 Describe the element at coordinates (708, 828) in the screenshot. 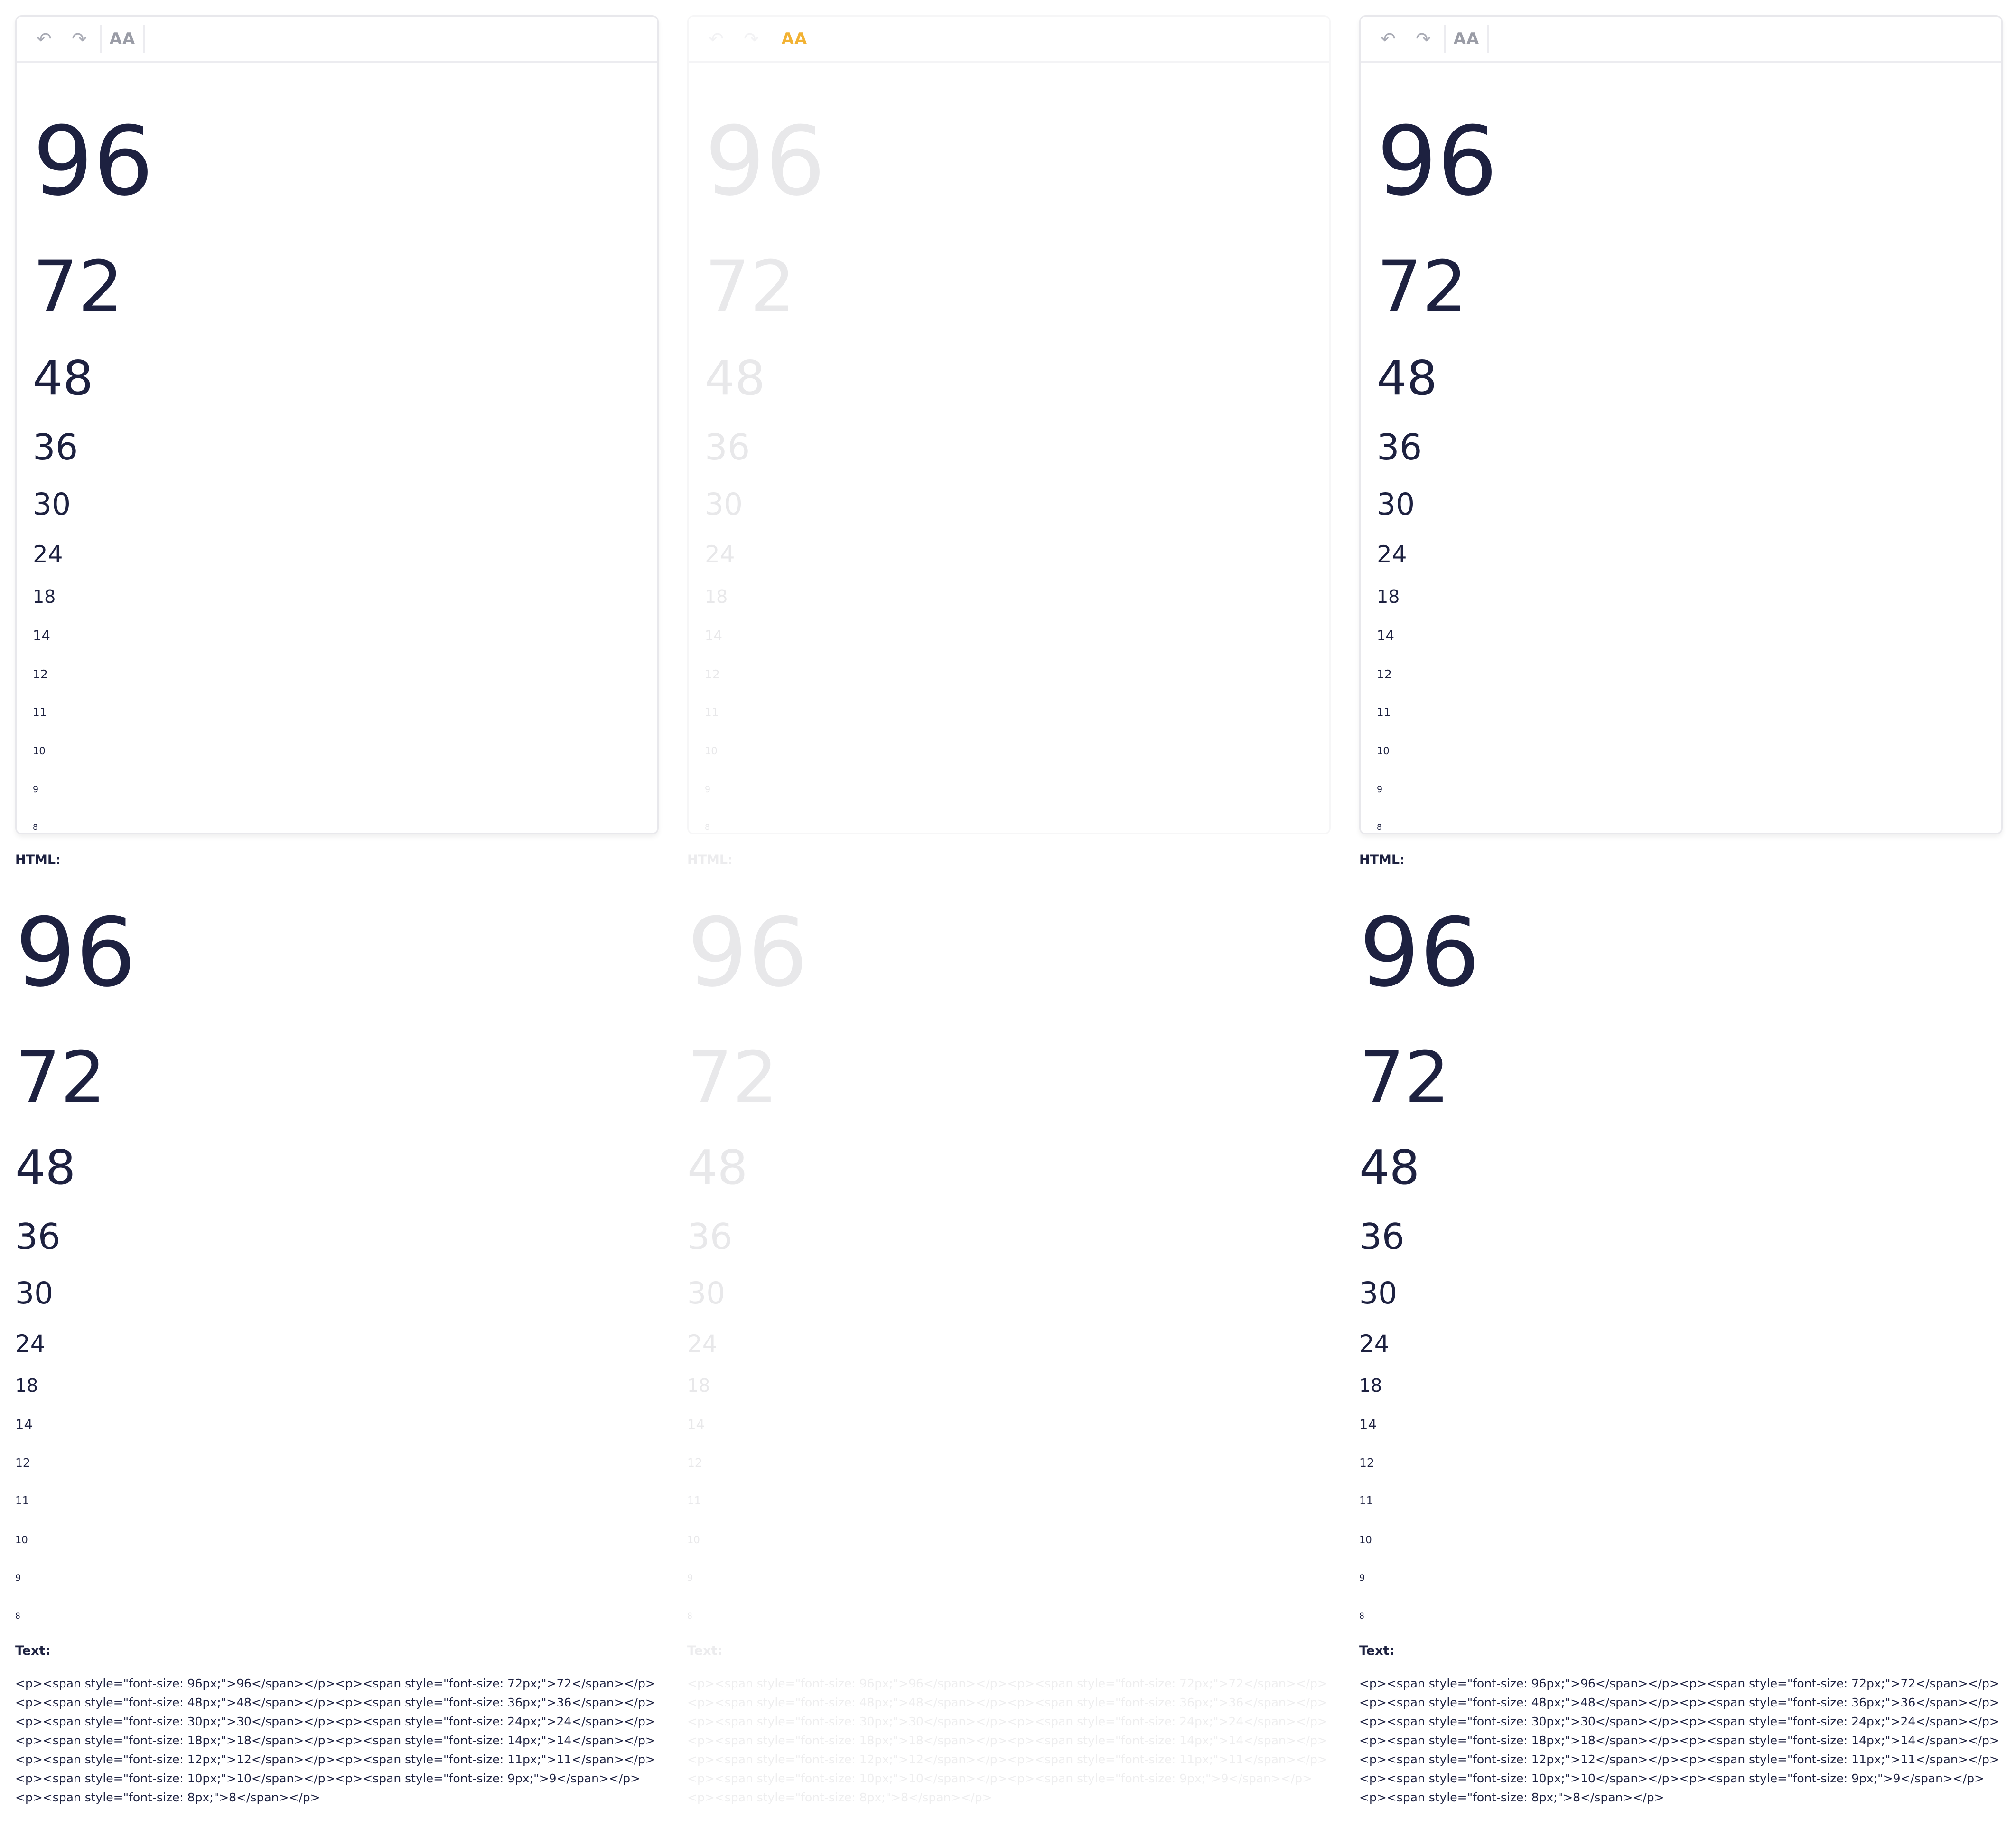

I see `editor-line-8: 8` at that location.